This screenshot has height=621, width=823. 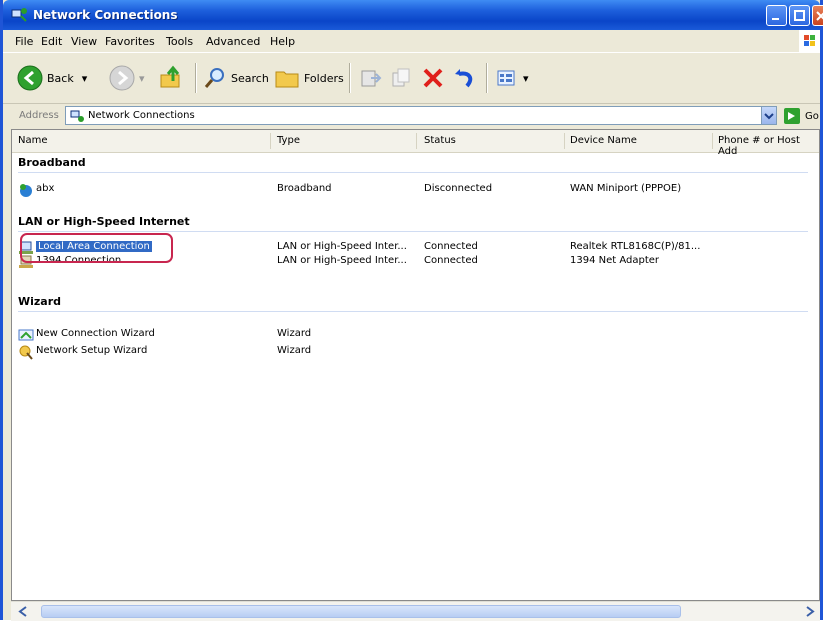 I want to click on window-title: Network Connections, so click(x=105, y=15).